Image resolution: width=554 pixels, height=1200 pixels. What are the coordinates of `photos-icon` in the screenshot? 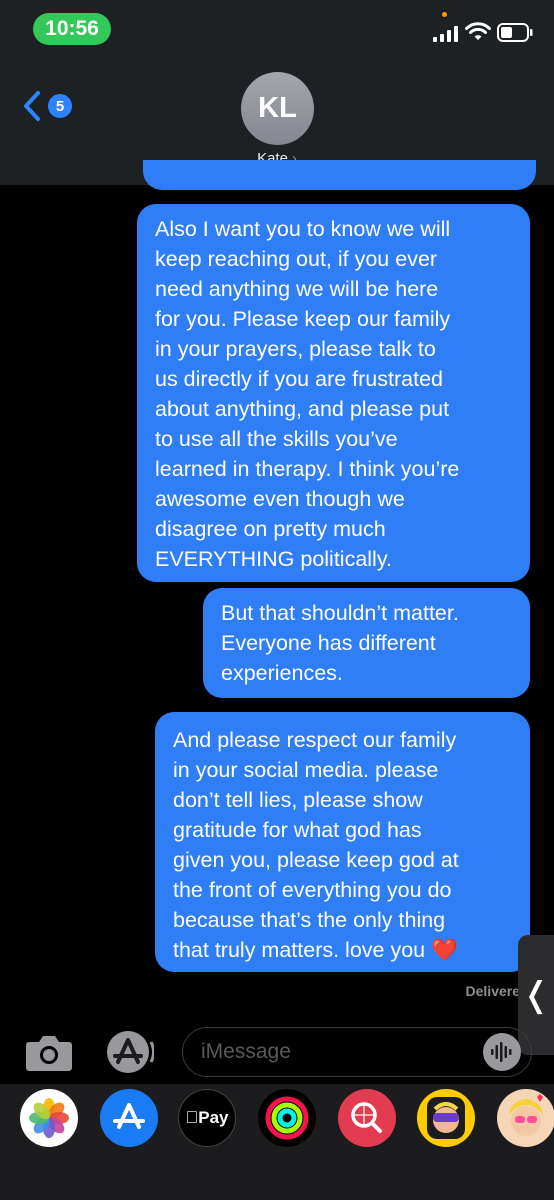 It's located at (49, 1118).